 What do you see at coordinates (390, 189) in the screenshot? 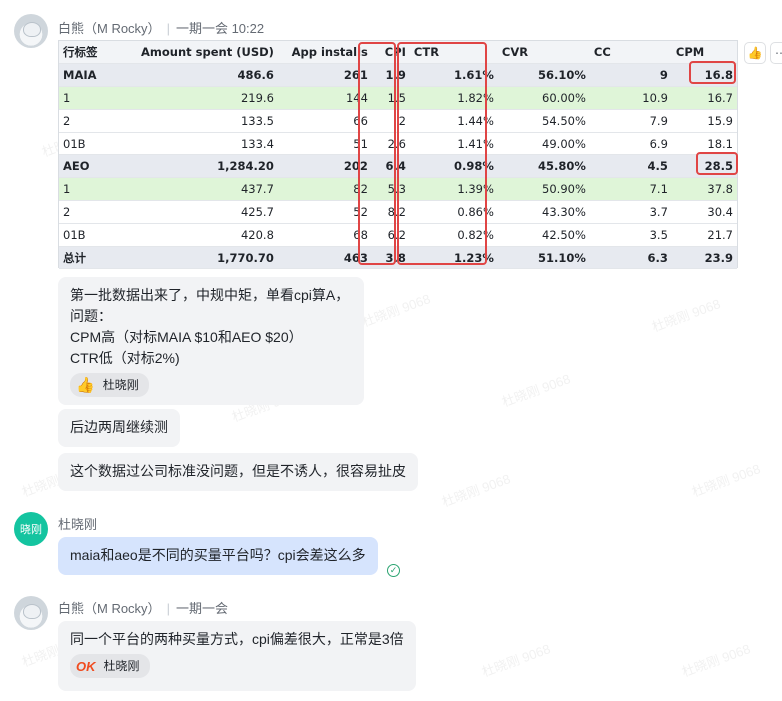
I see `table-cell: 5.3` at bounding box center [390, 189].